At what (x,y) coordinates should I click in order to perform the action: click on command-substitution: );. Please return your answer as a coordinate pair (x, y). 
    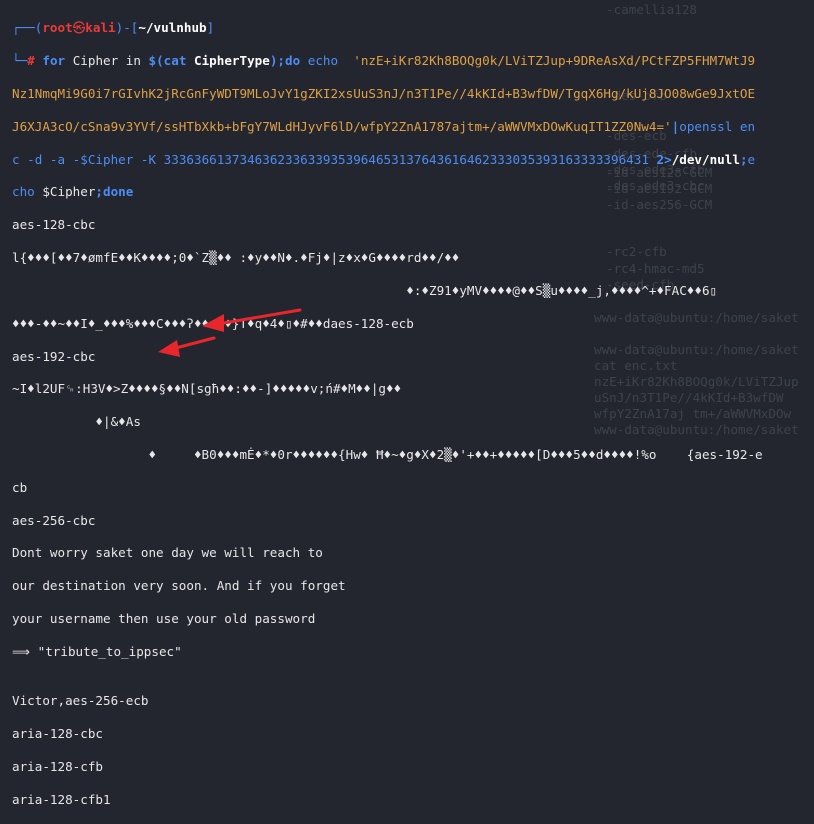
    Looking at the image, I should click on (277, 61).